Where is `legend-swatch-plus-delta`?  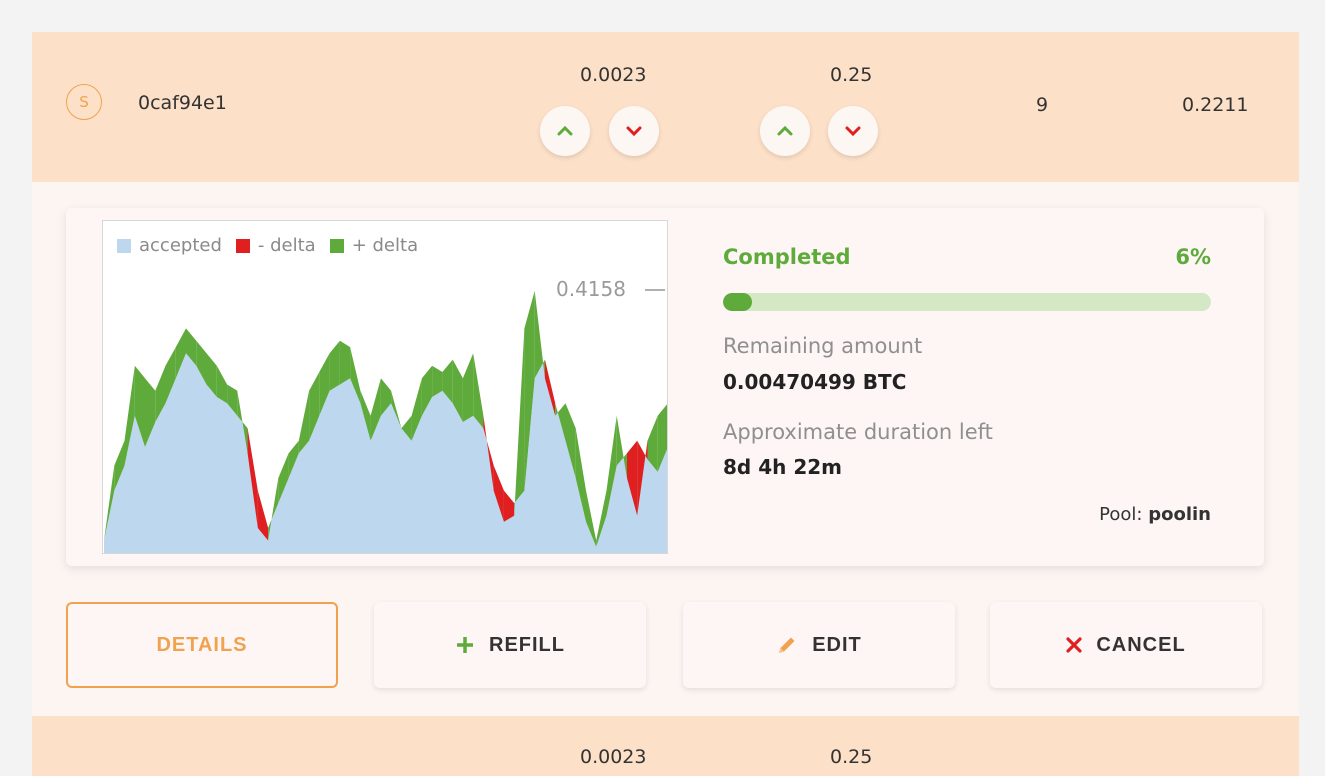
legend-swatch-plus-delta is located at coordinates (336, 245).